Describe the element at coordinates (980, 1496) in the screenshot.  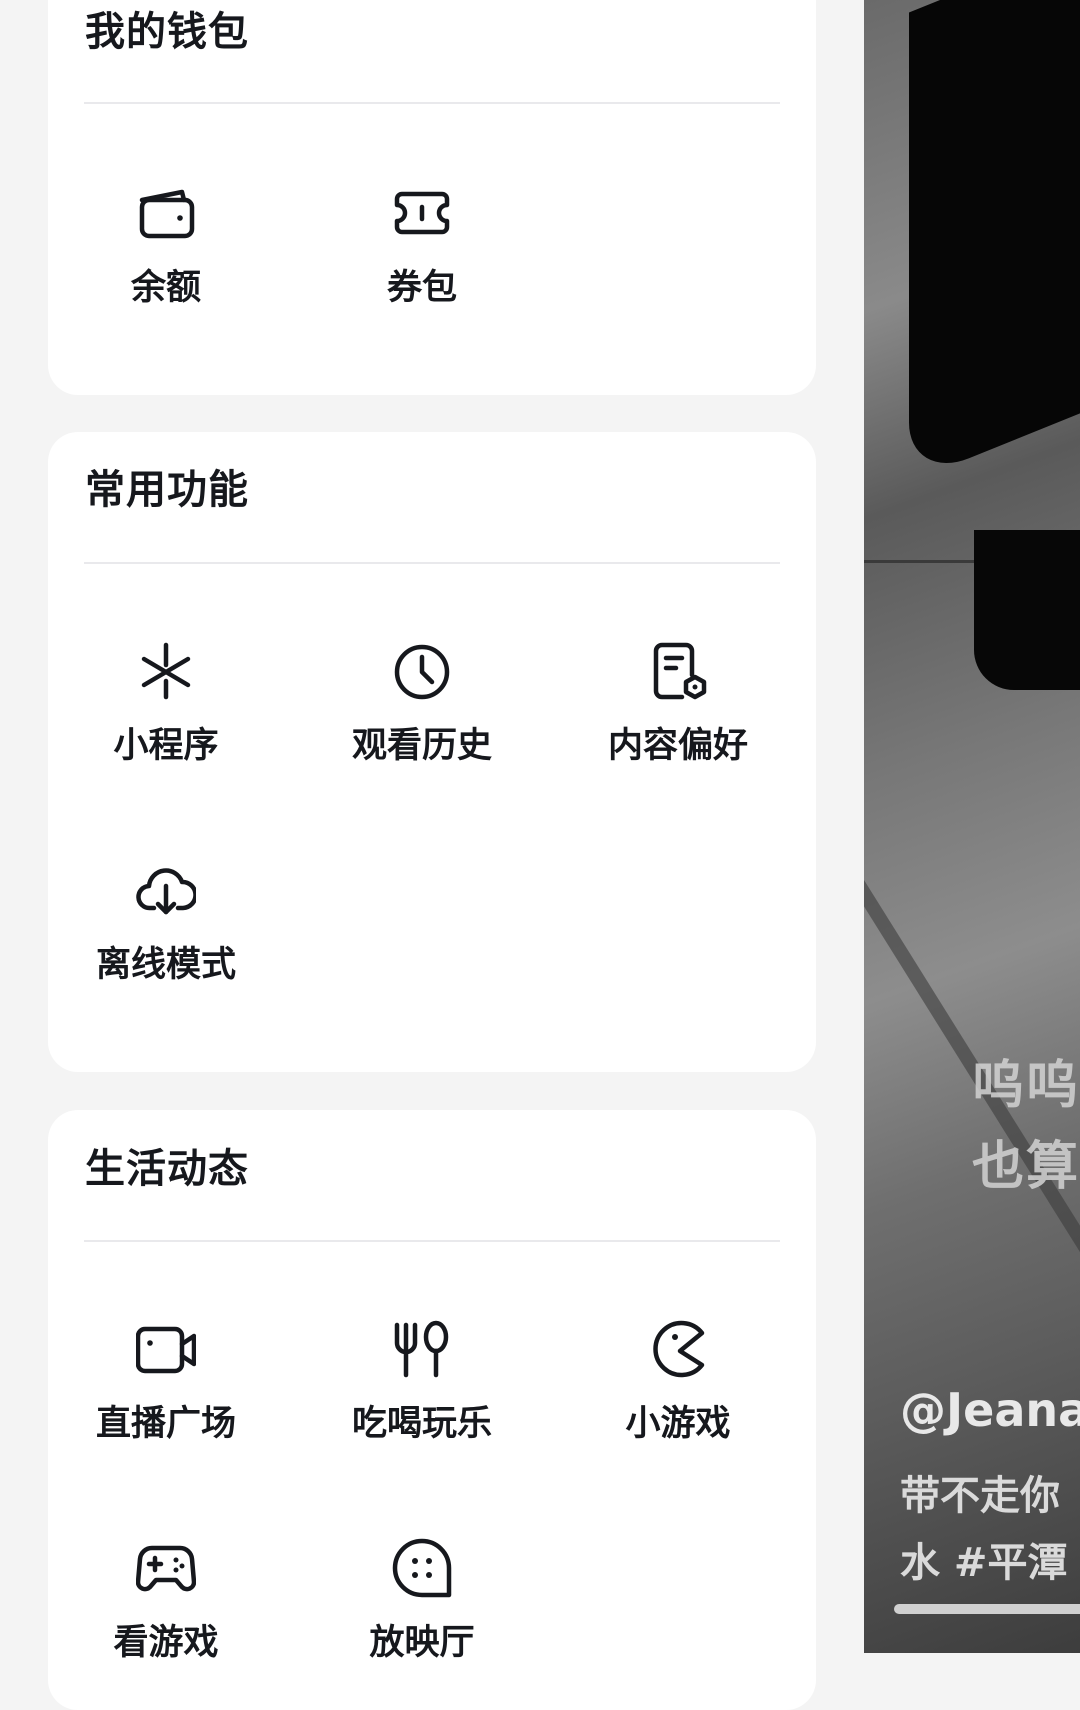
I see `video-description-line1: 带不走你` at that location.